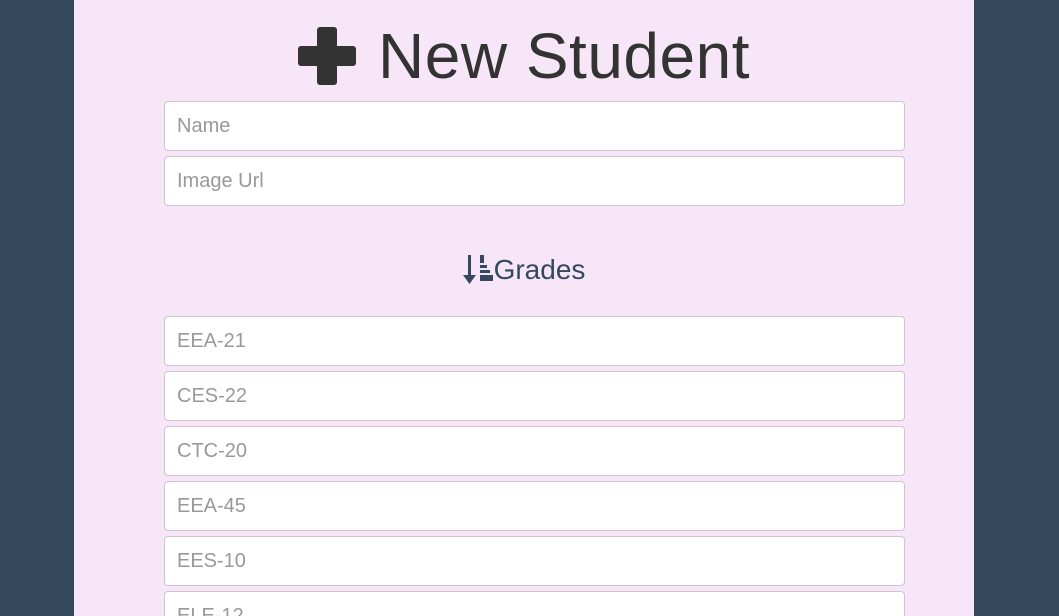 This screenshot has width=1059, height=616. I want to click on grades-heading-label: Grades, so click(539, 269).